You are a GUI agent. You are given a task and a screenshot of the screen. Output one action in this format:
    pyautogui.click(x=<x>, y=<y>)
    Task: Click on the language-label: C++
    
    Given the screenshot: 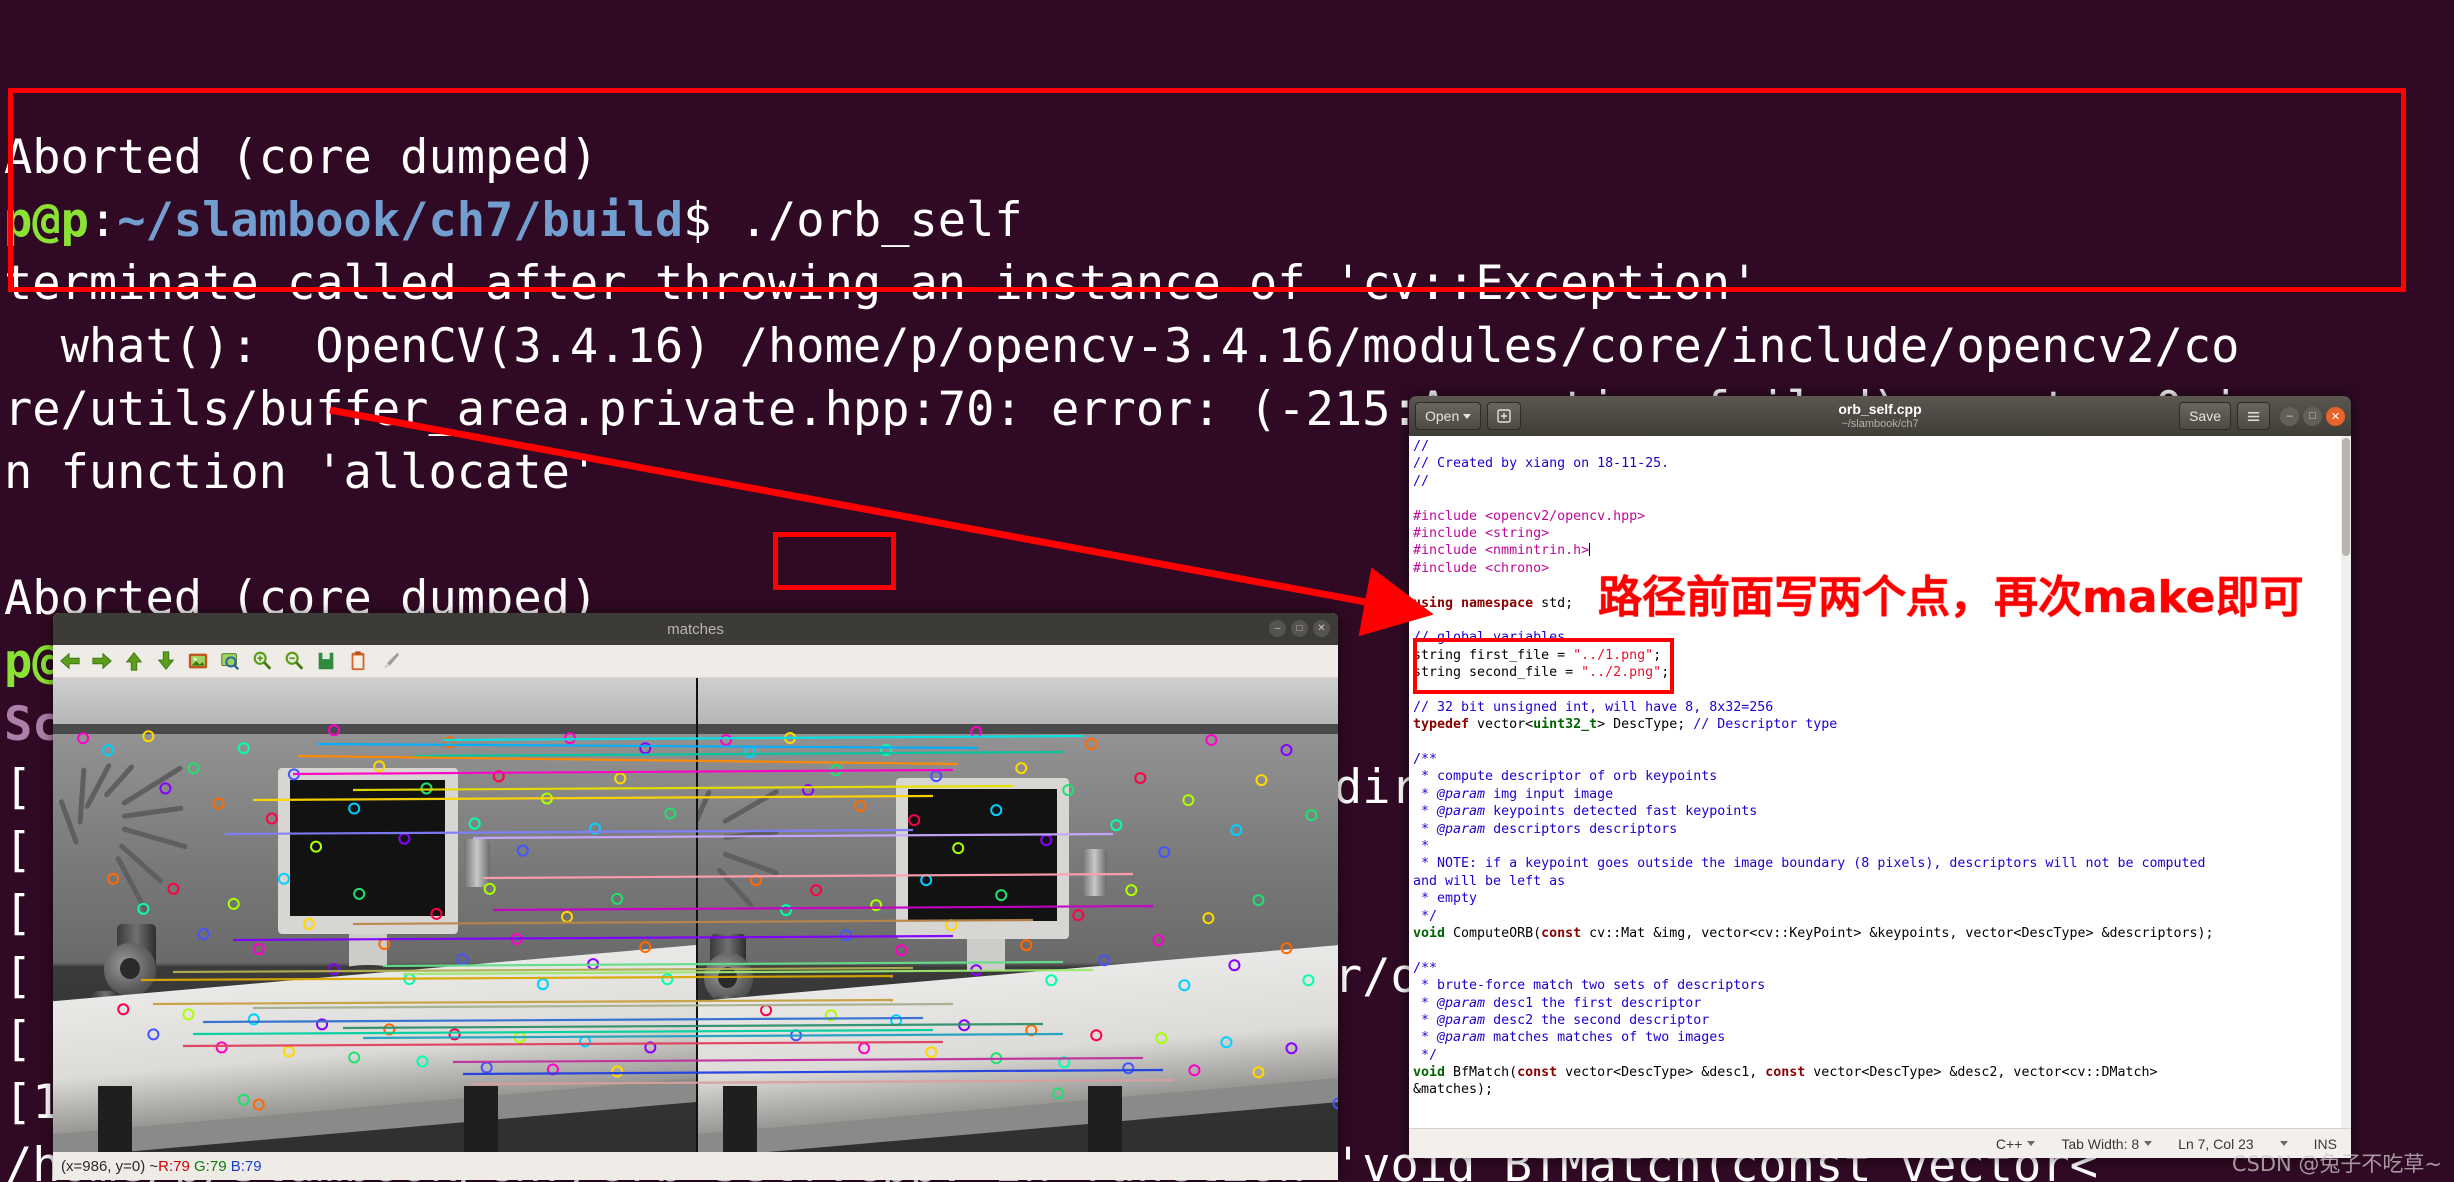 What is the action you would take?
    pyautogui.click(x=2009, y=1143)
    